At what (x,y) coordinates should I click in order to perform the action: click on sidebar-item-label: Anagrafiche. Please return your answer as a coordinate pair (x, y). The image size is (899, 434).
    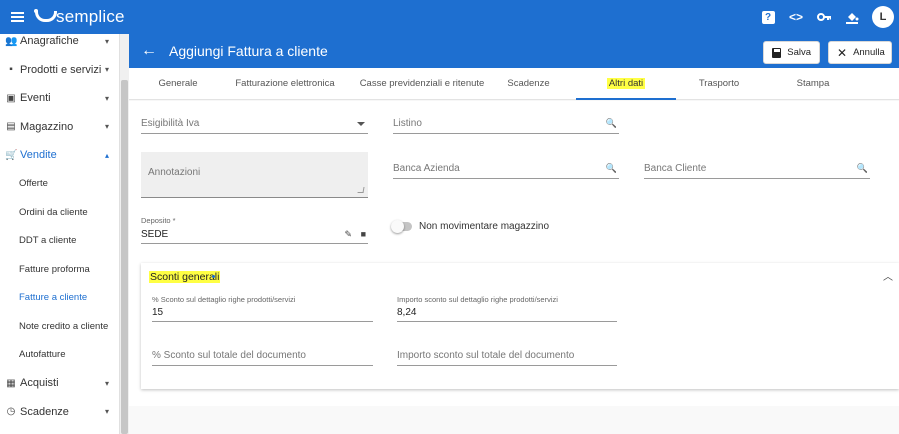
    Looking at the image, I should click on (49, 41).